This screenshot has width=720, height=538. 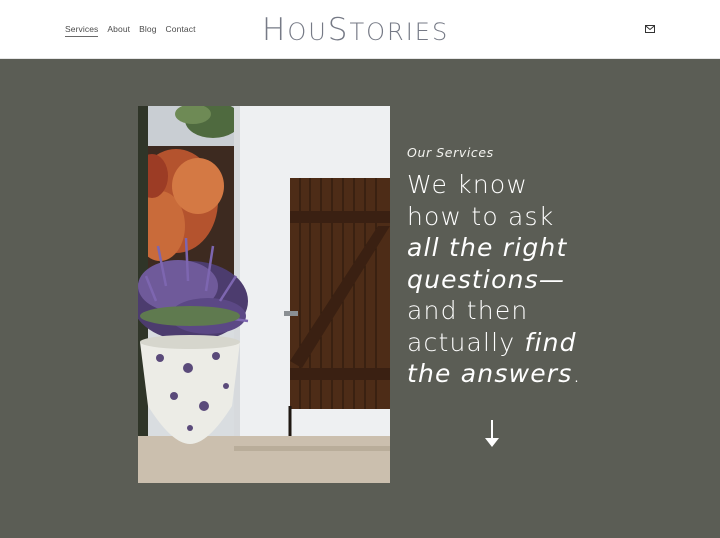 I want to click on headline-line-6-italic: find, so click(x=550, y=342).